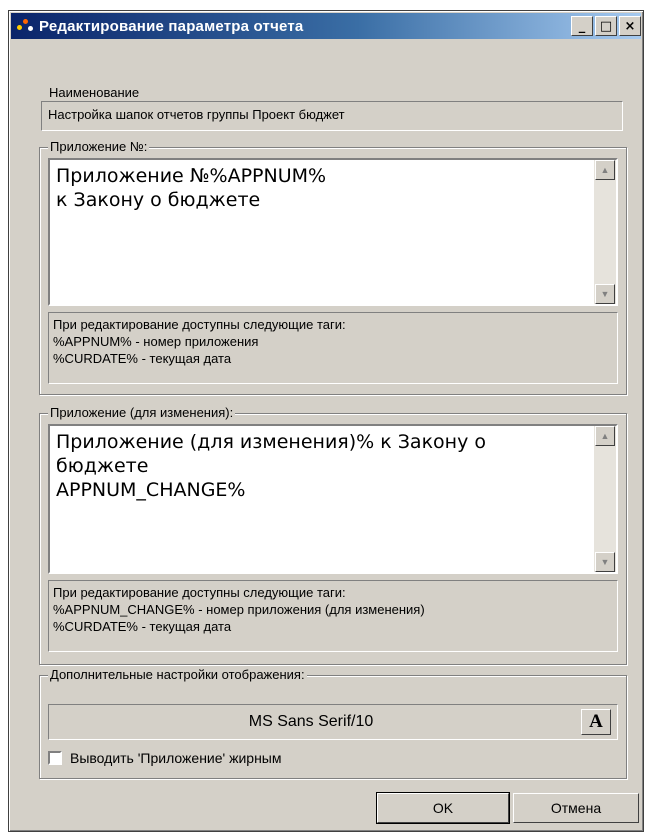 This screenshot has height=837, width=647. Describe the element at coordinates (94, 92) in the screenshot. I see `name-label: Наименование` at that location.